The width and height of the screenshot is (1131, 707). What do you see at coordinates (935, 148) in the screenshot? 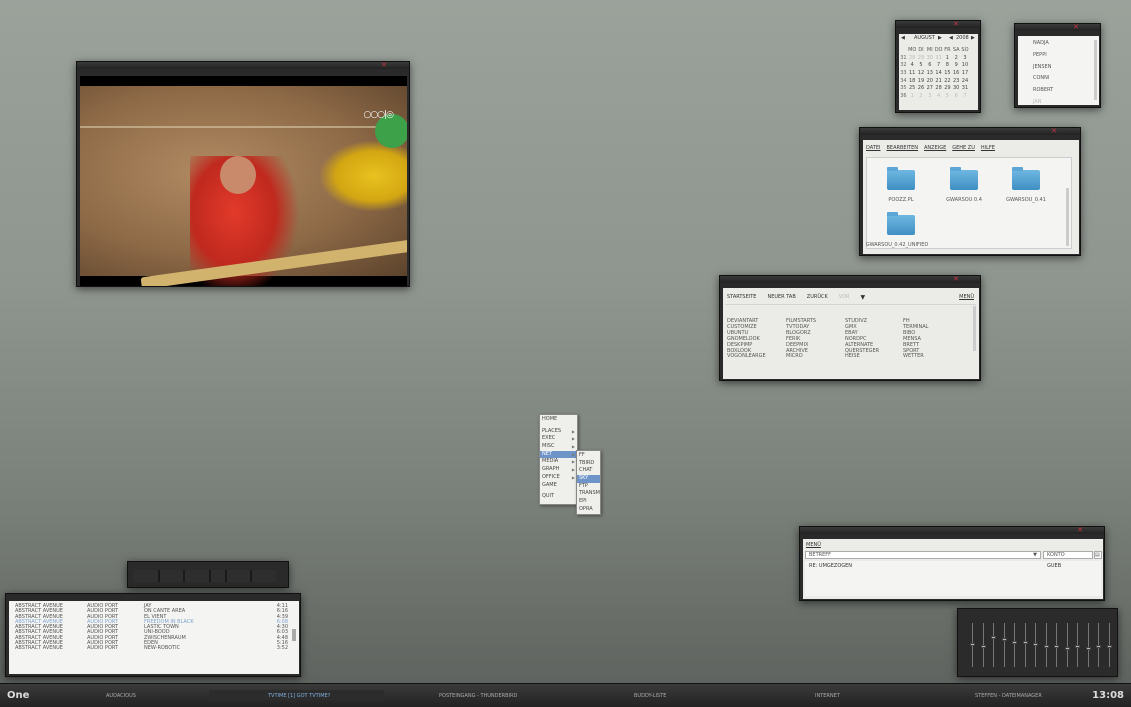
I see `menu-item-anzeige: ANZEIGE` at bounding box center [935, 148].